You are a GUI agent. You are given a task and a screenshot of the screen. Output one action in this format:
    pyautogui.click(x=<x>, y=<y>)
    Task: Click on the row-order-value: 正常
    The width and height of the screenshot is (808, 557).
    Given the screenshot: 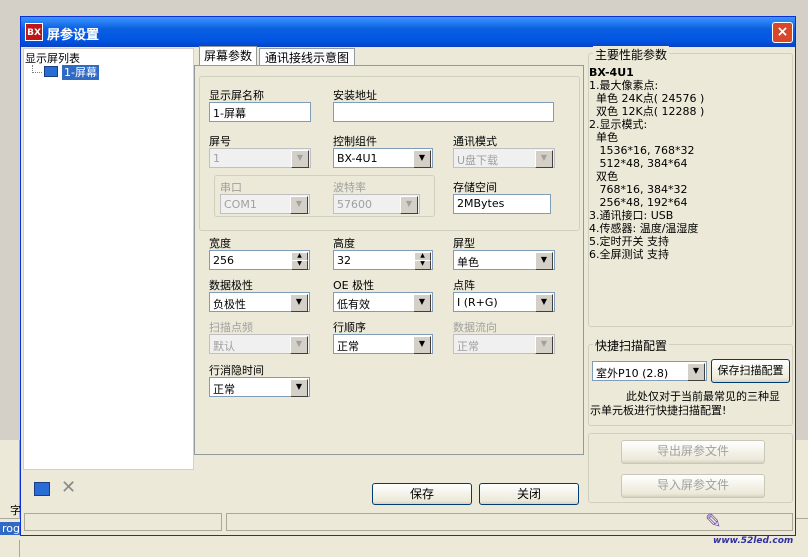 What is the action you would take?
    pyautogui.click(x=348, y=346)
    